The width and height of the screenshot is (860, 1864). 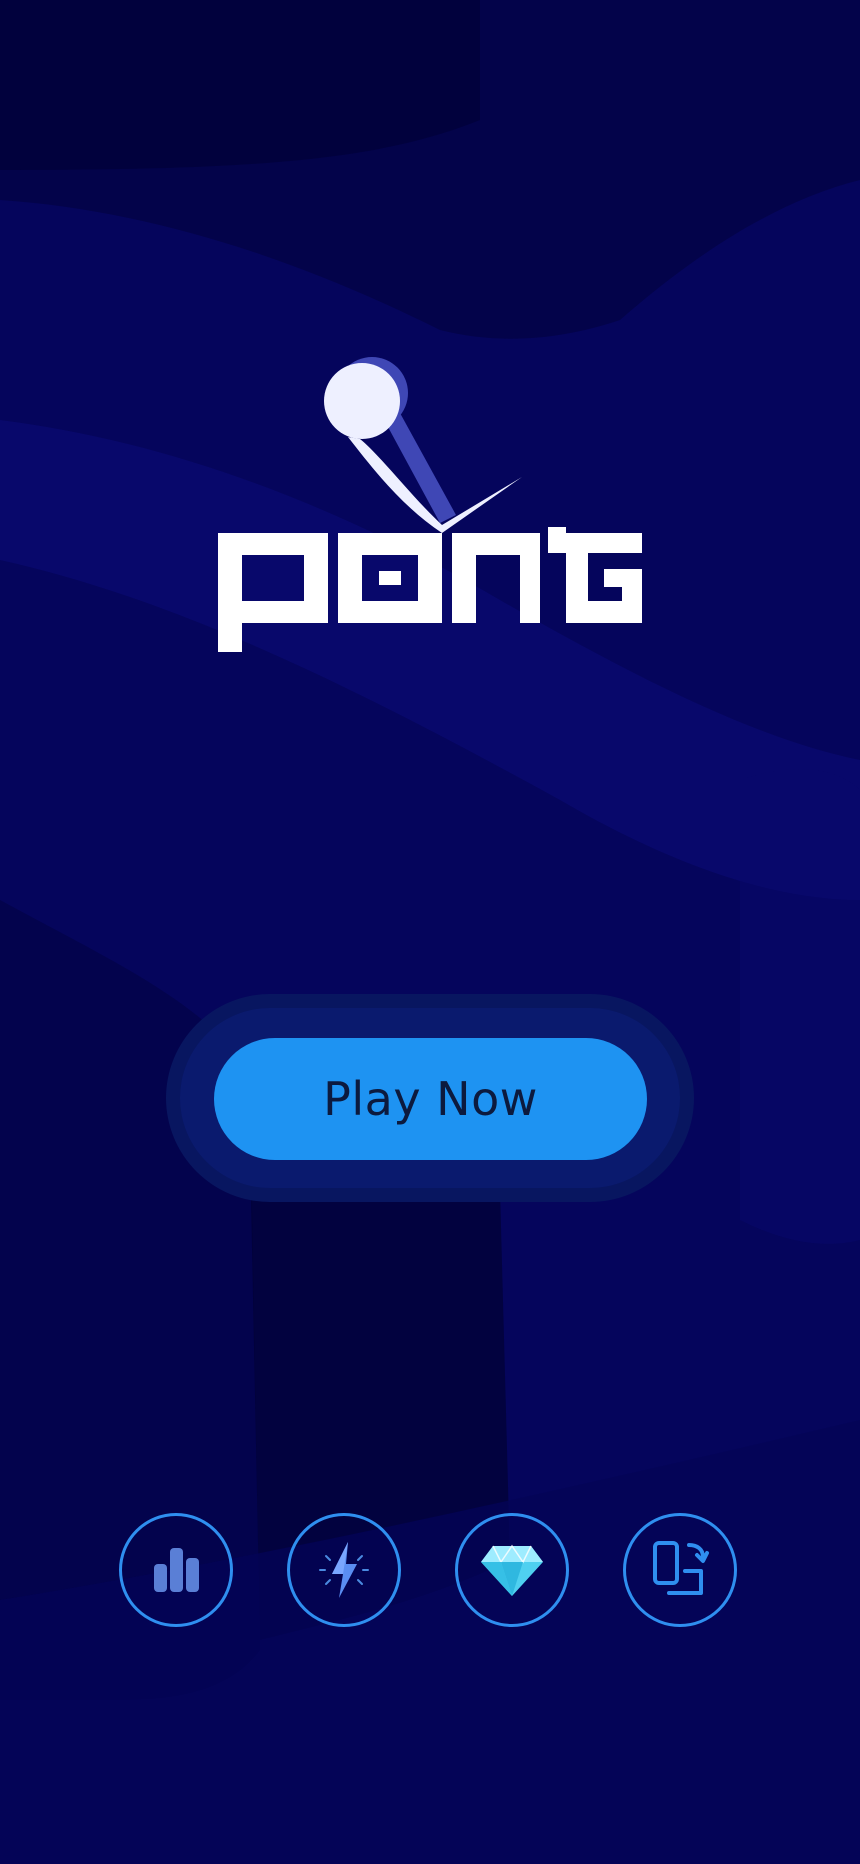 I want to click on lightning-bolt-icon, so click(x=344, y=1570).